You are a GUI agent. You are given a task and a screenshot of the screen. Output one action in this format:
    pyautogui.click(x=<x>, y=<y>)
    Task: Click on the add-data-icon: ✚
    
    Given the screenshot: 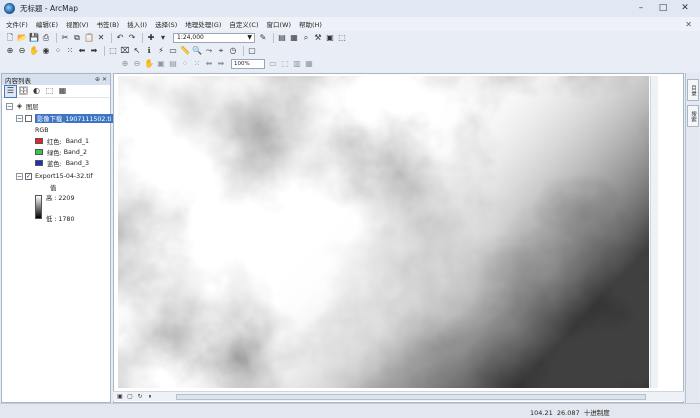 What is the action you would take?
    pyautogui.click(x=151, y=38)
    